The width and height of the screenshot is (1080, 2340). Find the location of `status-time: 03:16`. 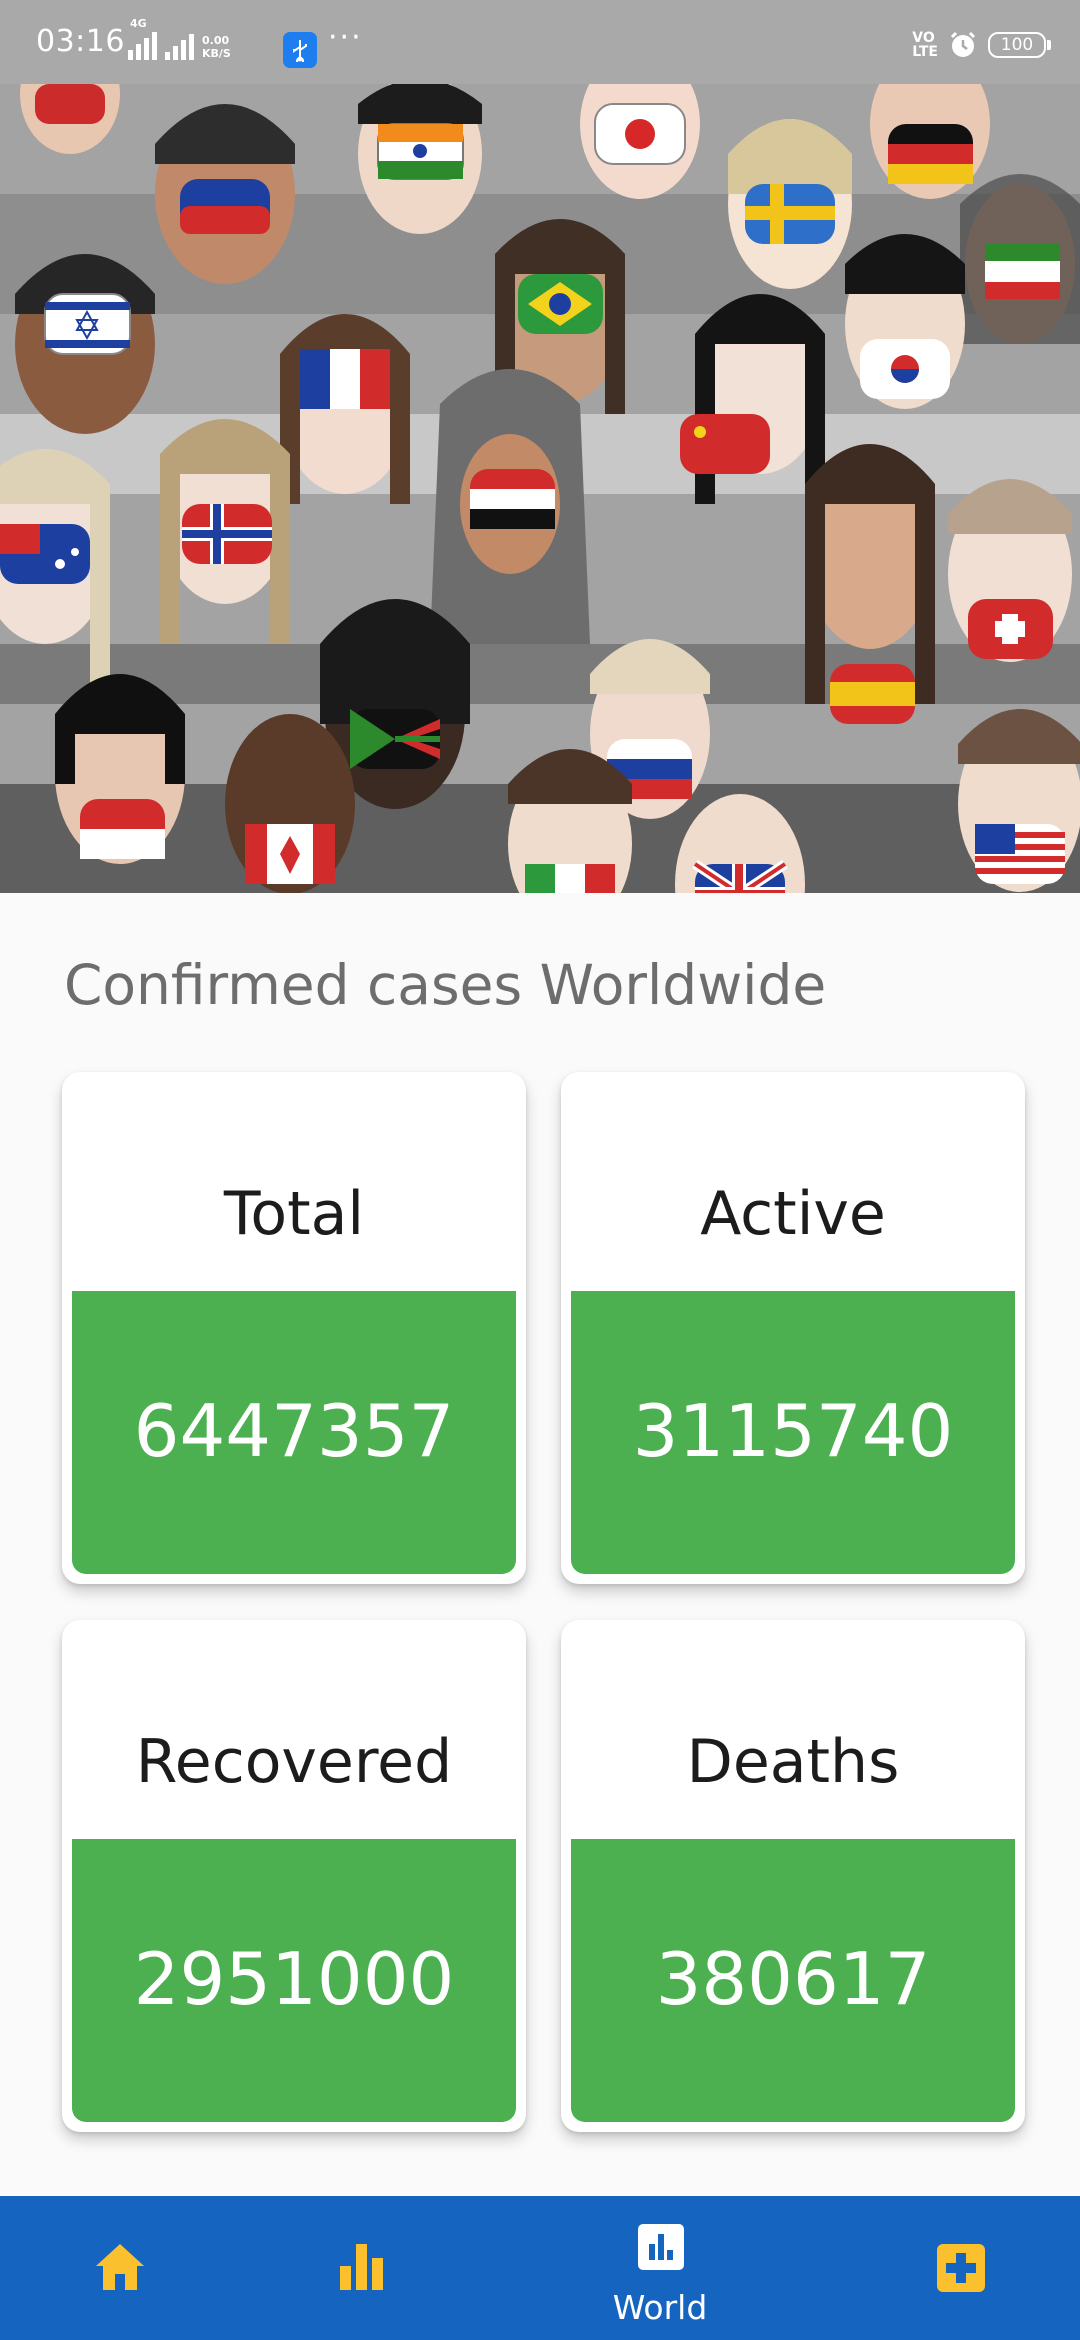

status-time: 03:16 is located at coordinates (80, 41).